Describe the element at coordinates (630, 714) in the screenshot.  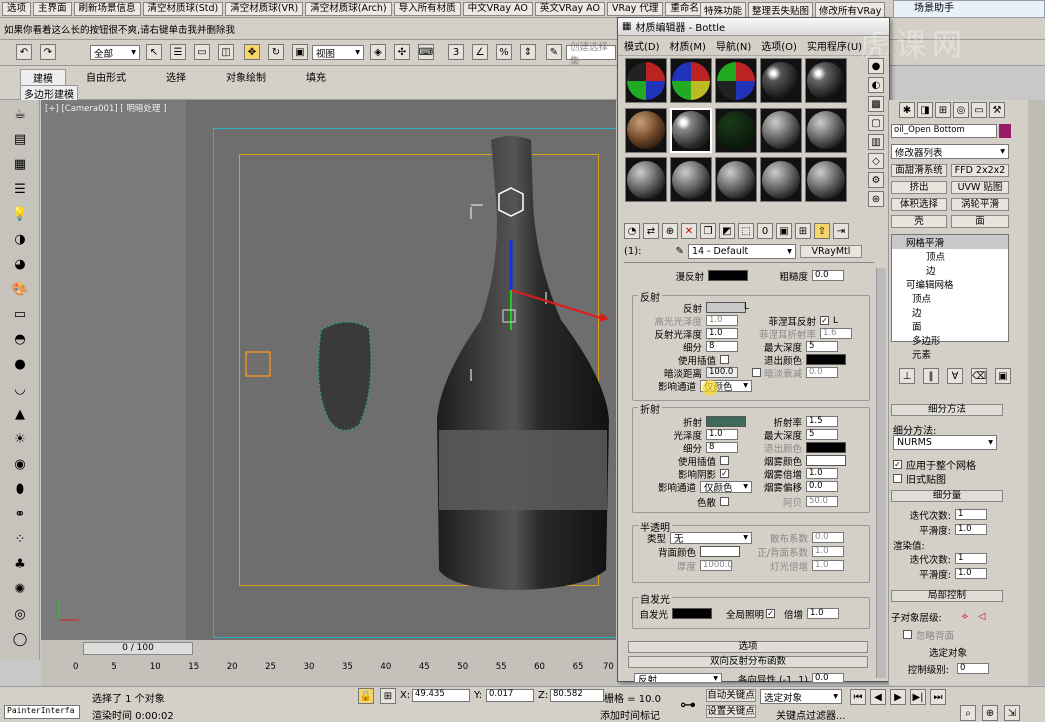
I see `add-time-tag: 添加时间标记` at that location.